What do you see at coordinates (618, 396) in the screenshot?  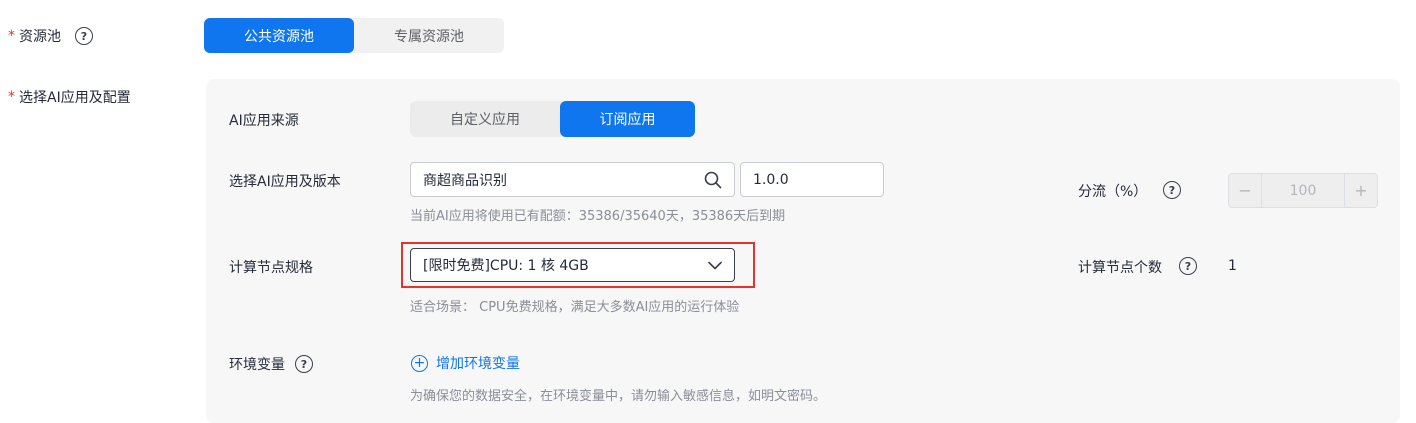 I see `env-hint: 为确保您的数据安全，在环境变量中，请勿输入敏感信息，如明文密码。` at bounding box center [618, 396].